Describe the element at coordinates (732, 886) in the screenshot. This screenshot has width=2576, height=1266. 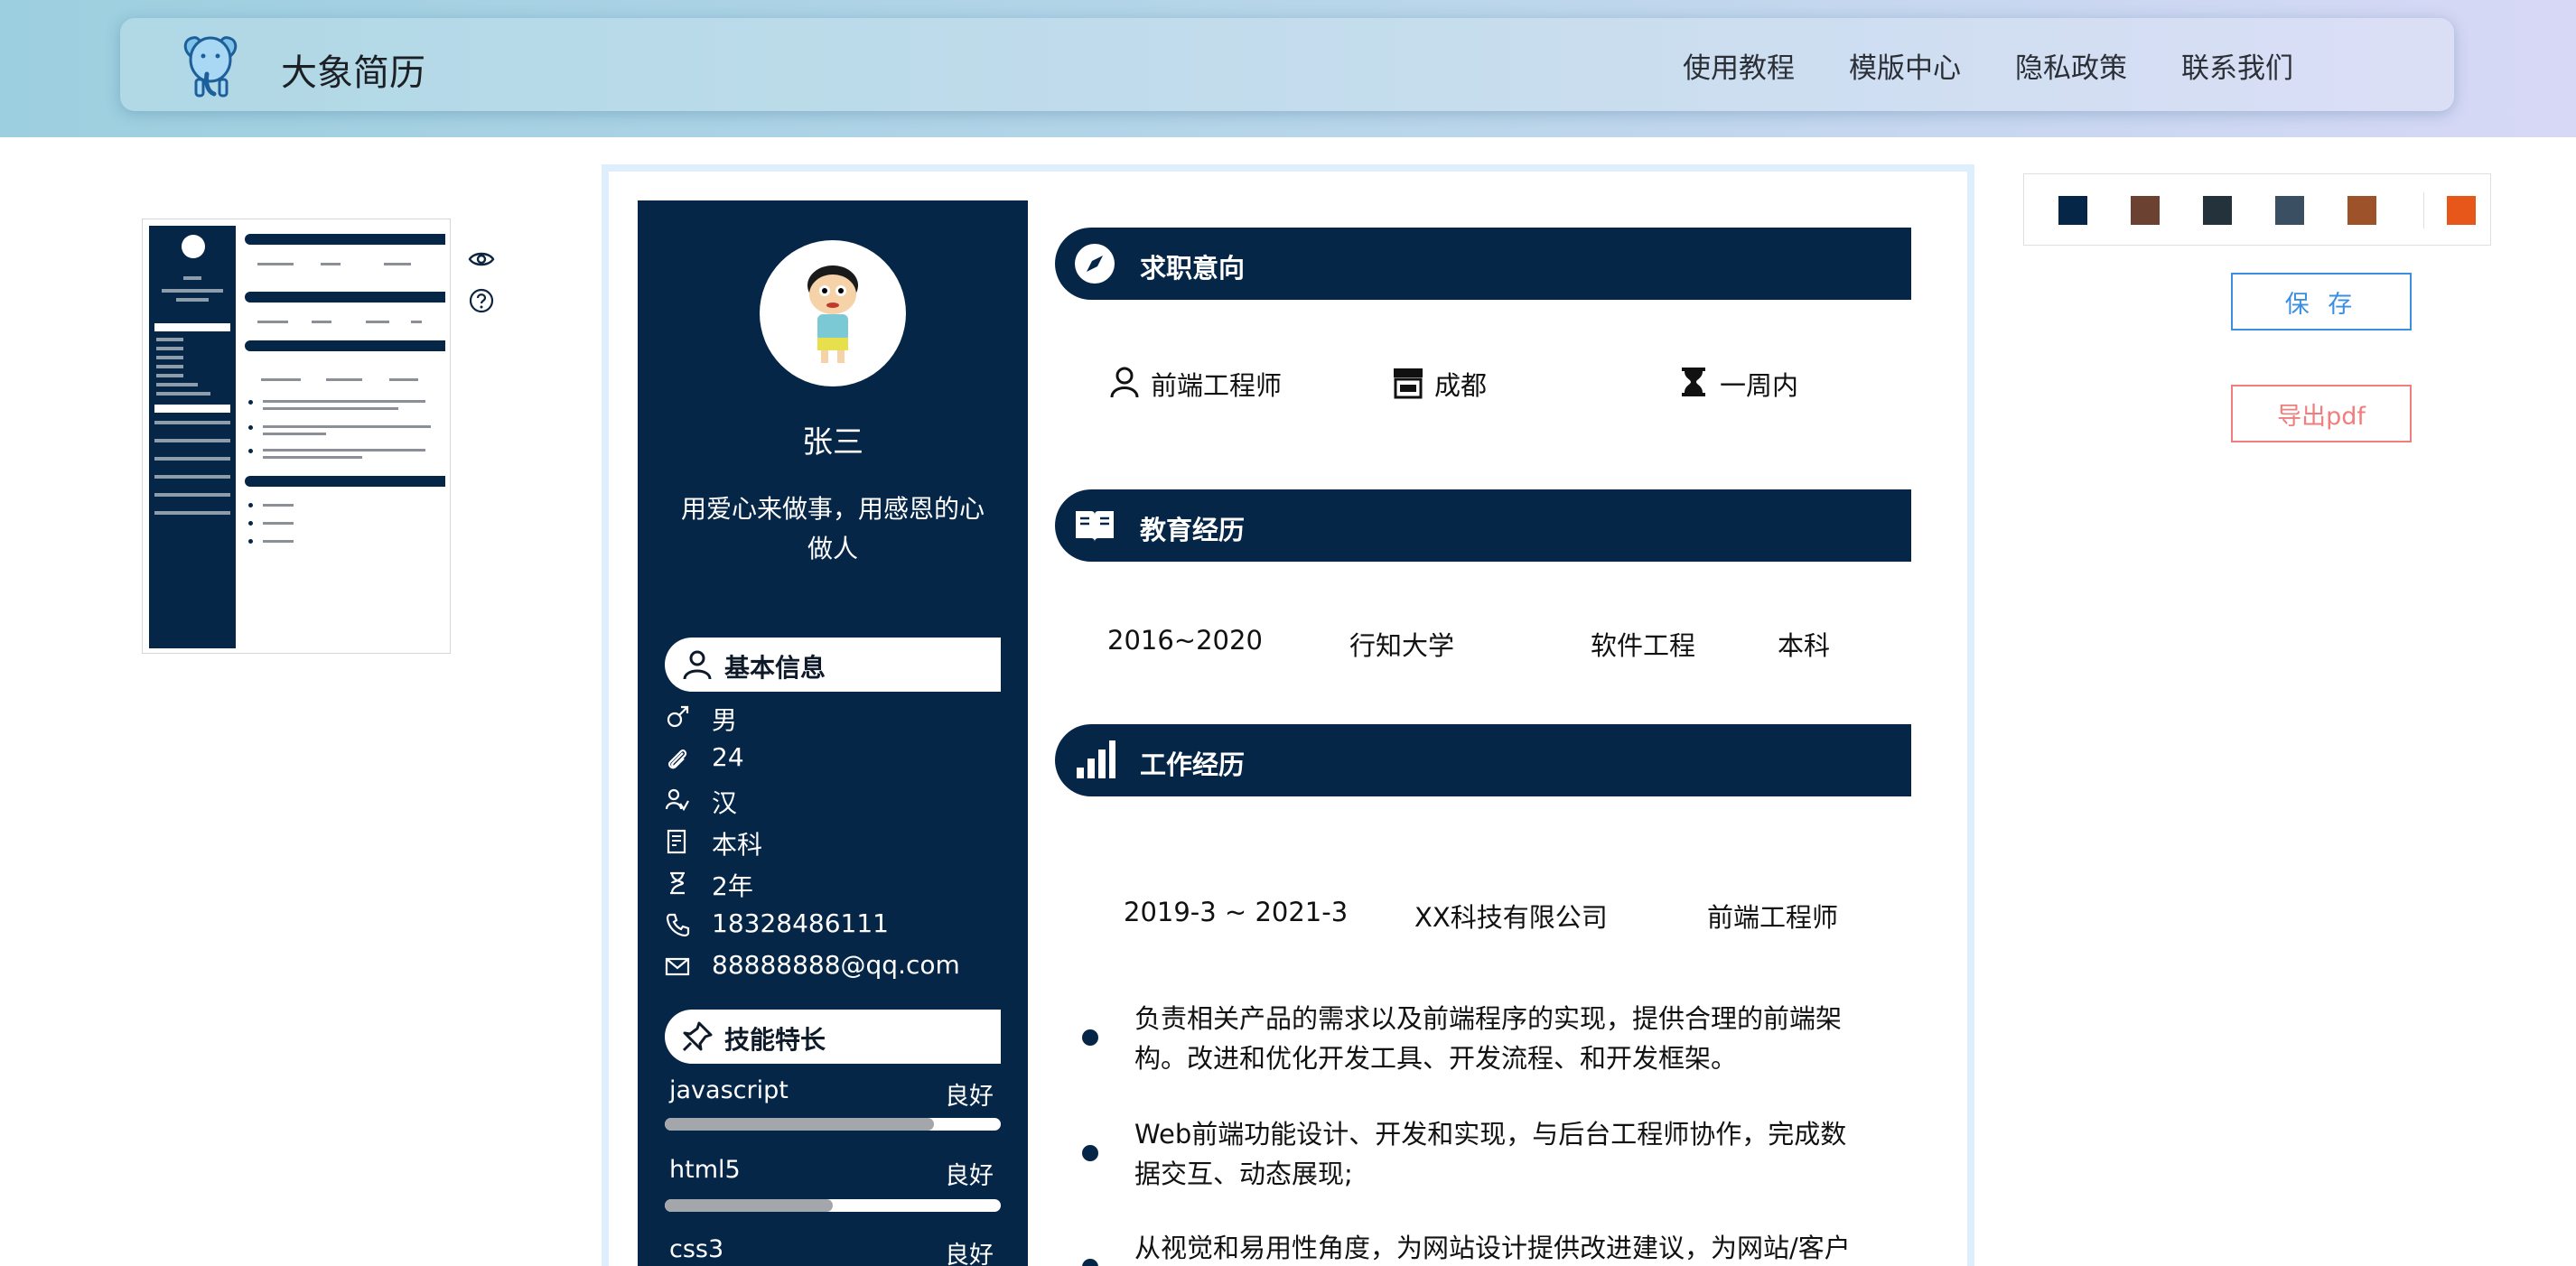
I see `experience-value: 2年` at that location.